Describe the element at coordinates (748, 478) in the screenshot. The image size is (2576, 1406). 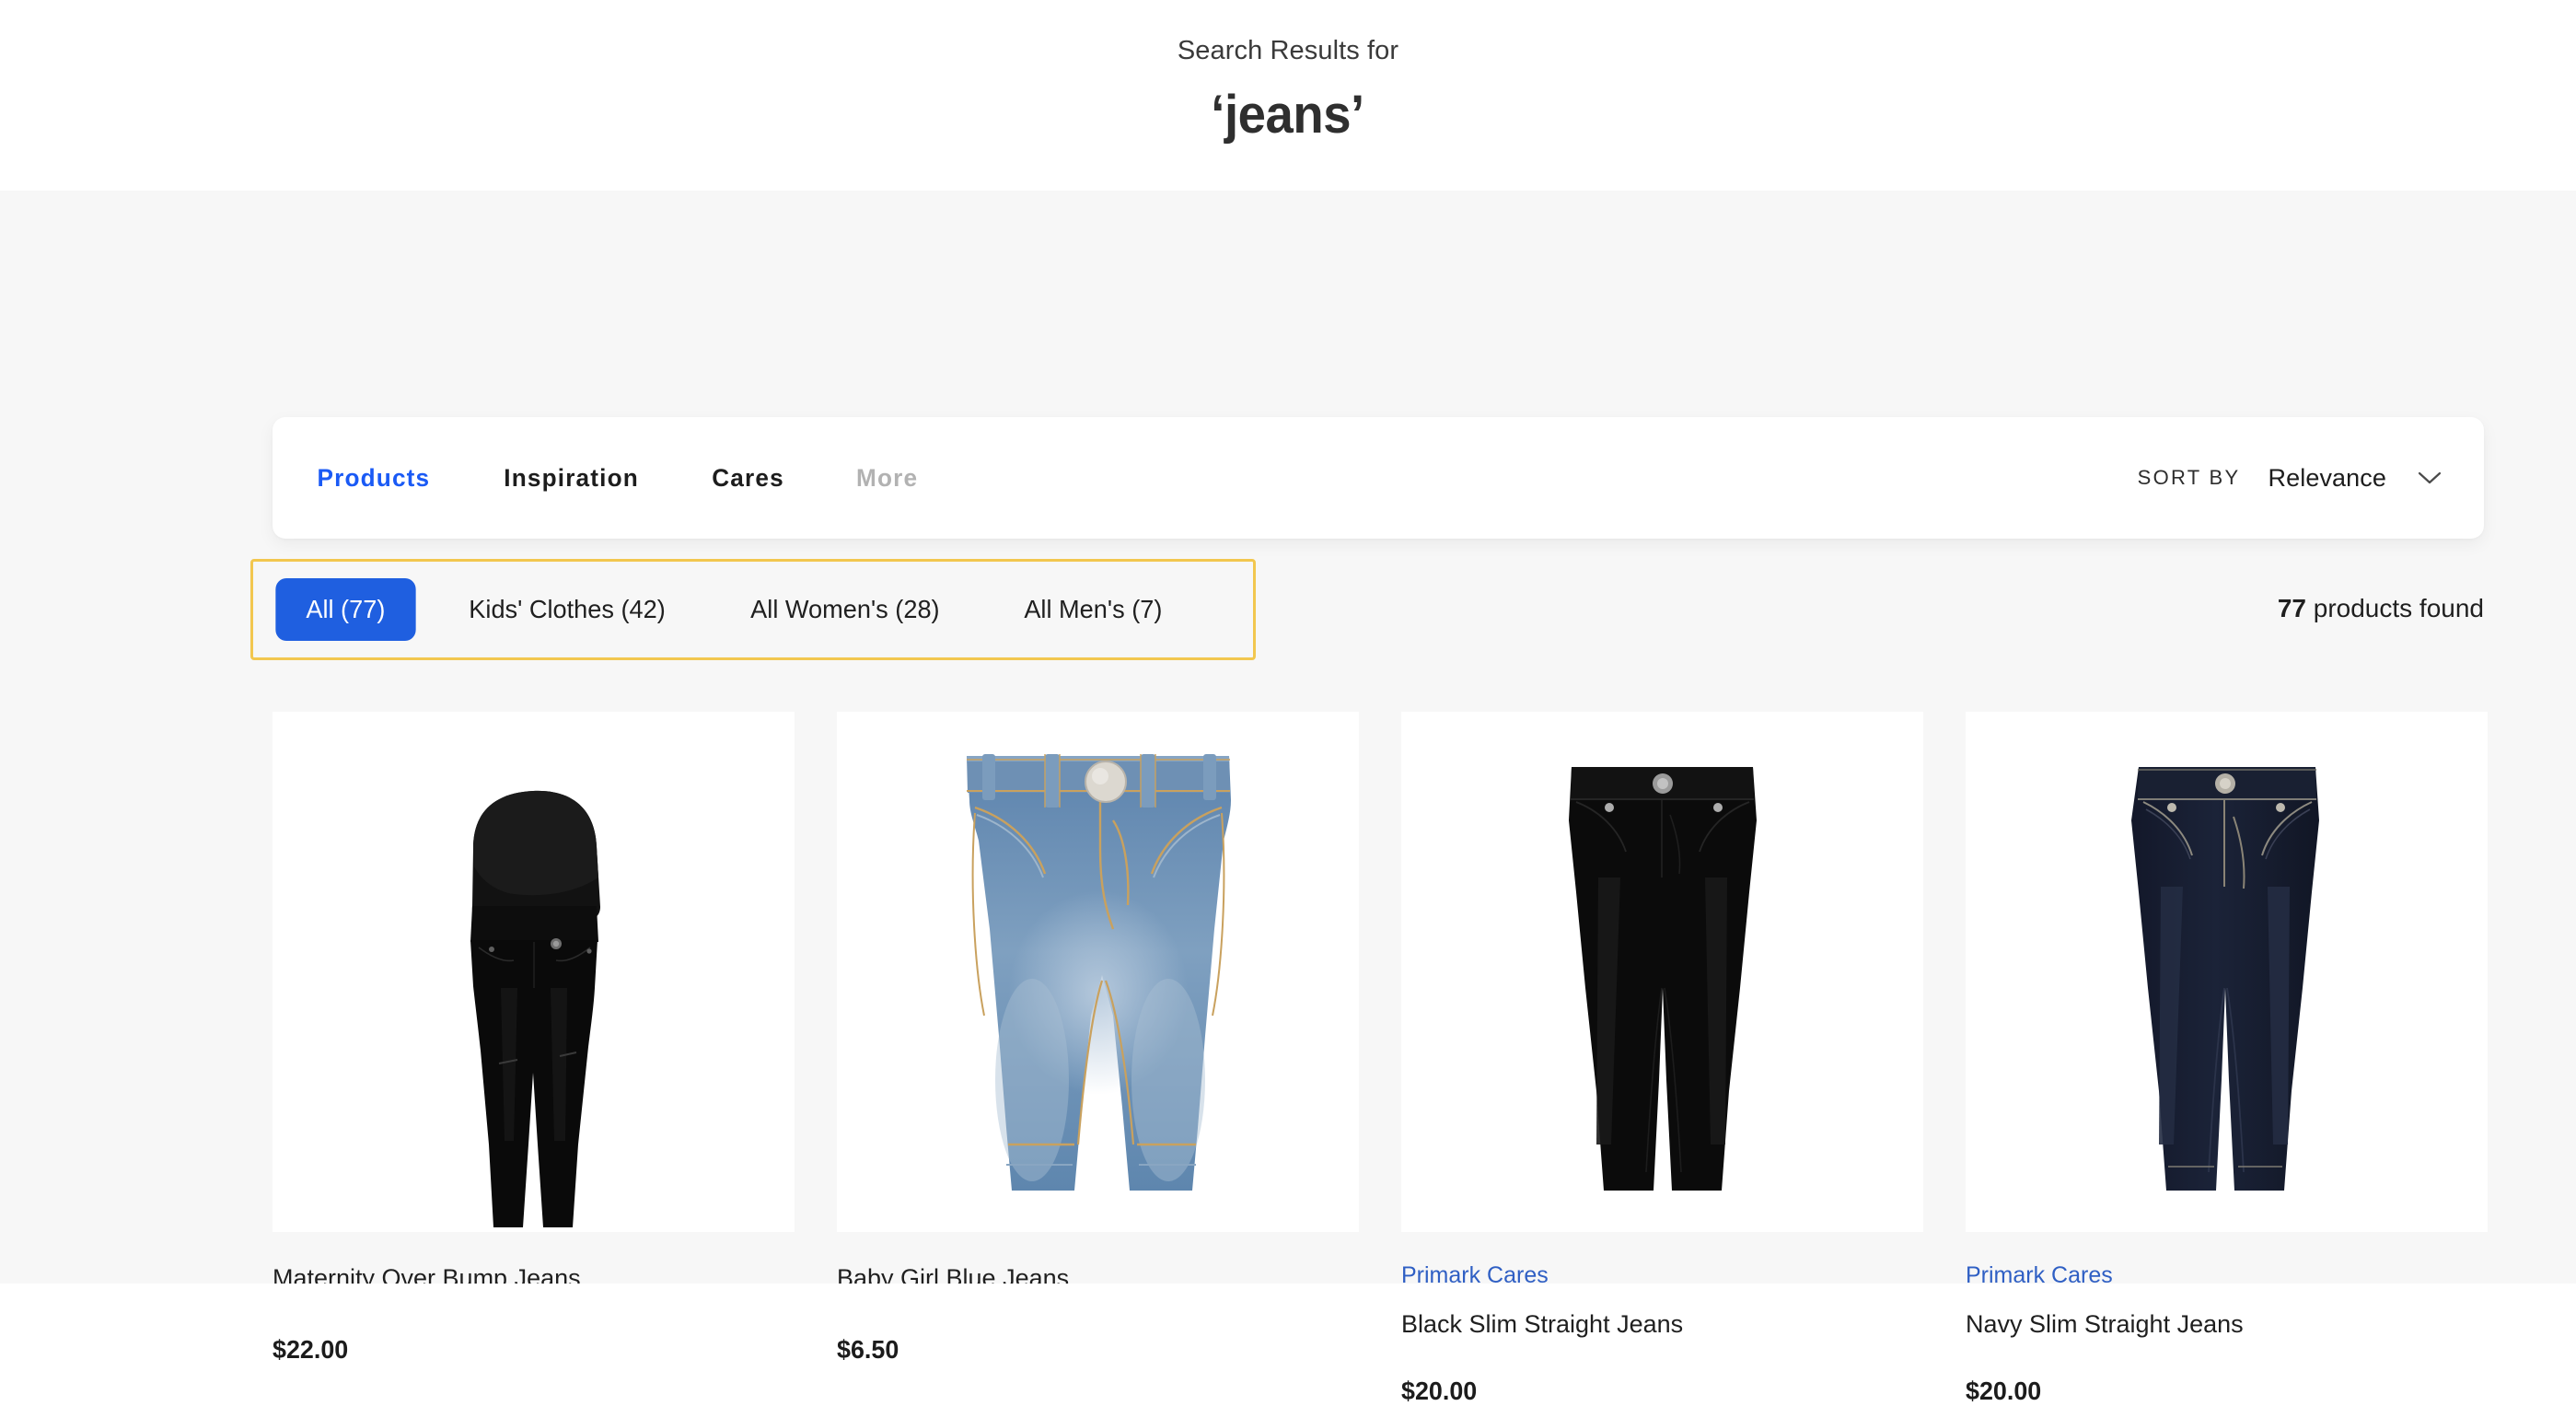
I see `tab-cares: Cares` at that location.